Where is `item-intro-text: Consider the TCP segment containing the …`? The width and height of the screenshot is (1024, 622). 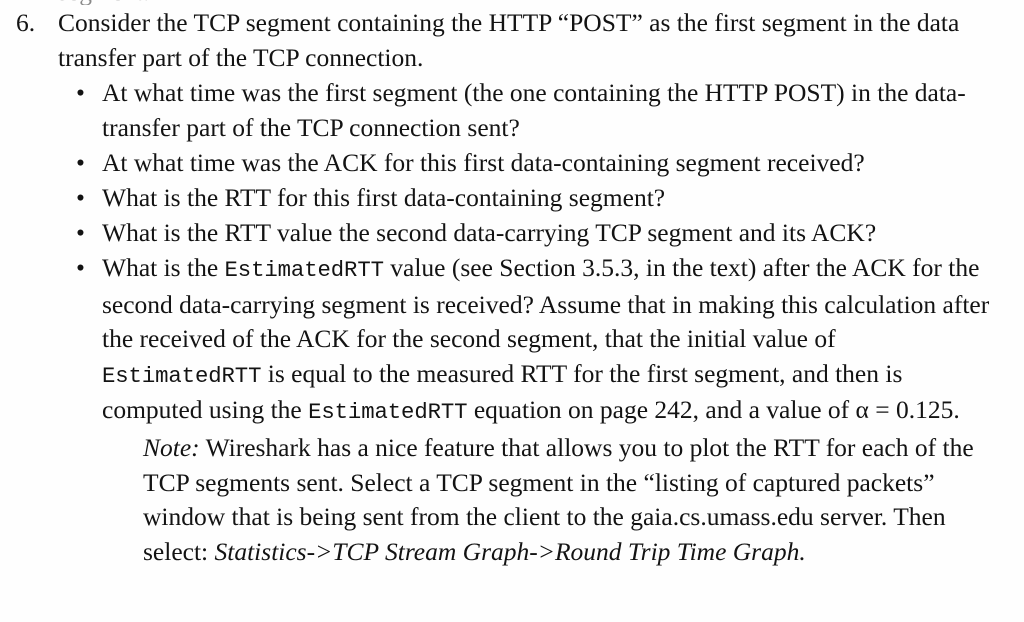
item-intro-text: Consider the TCP segment containing the … is located at coordinates (509, 40).